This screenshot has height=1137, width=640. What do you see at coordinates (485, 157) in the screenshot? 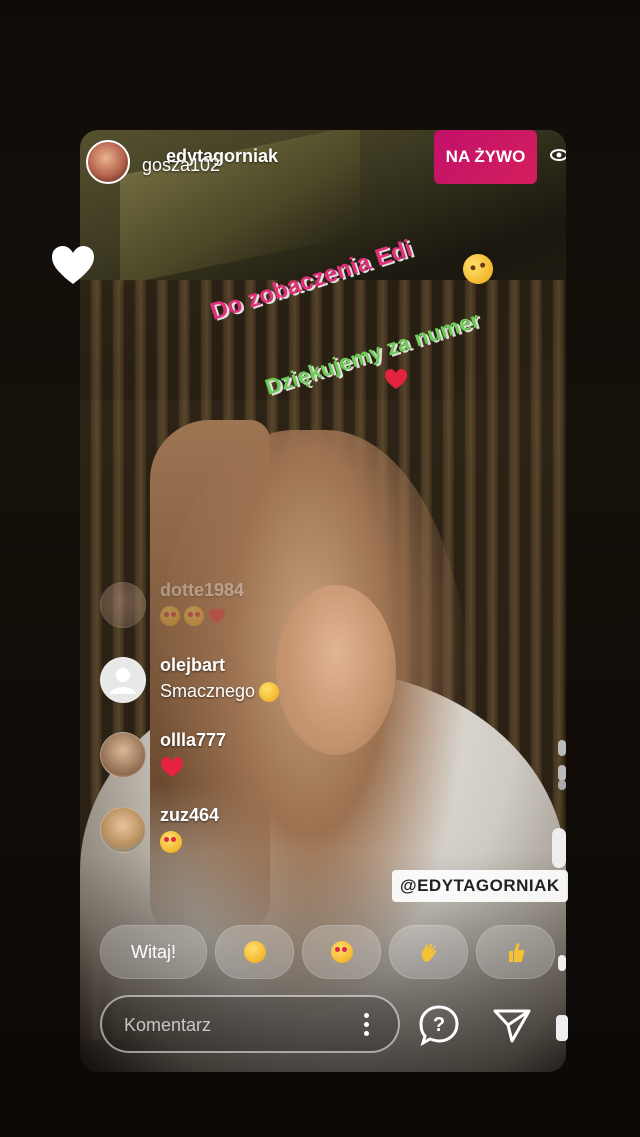
I see `live-badge: NA ŻYWO` at bounding box center [485, 157].